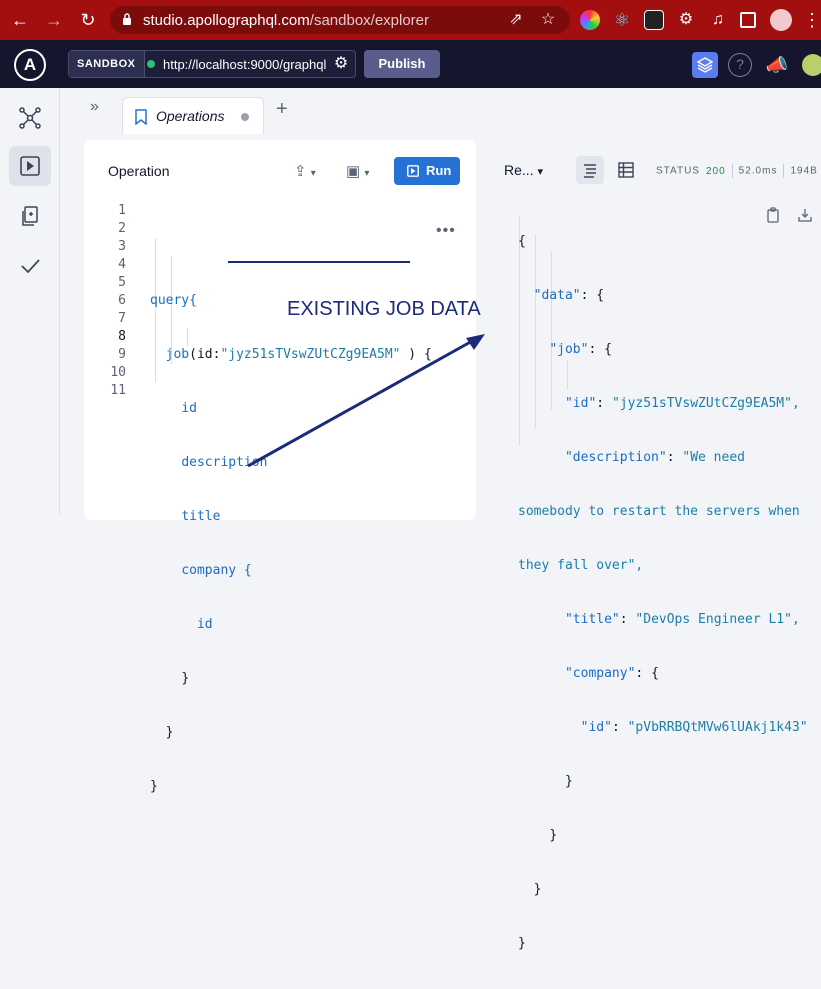 The width and height of the screenshot is (821, 989). What do you see at coordinates (204, 624) in the screenshot?
I see `code-line: id` at bounding box center [204, 624].